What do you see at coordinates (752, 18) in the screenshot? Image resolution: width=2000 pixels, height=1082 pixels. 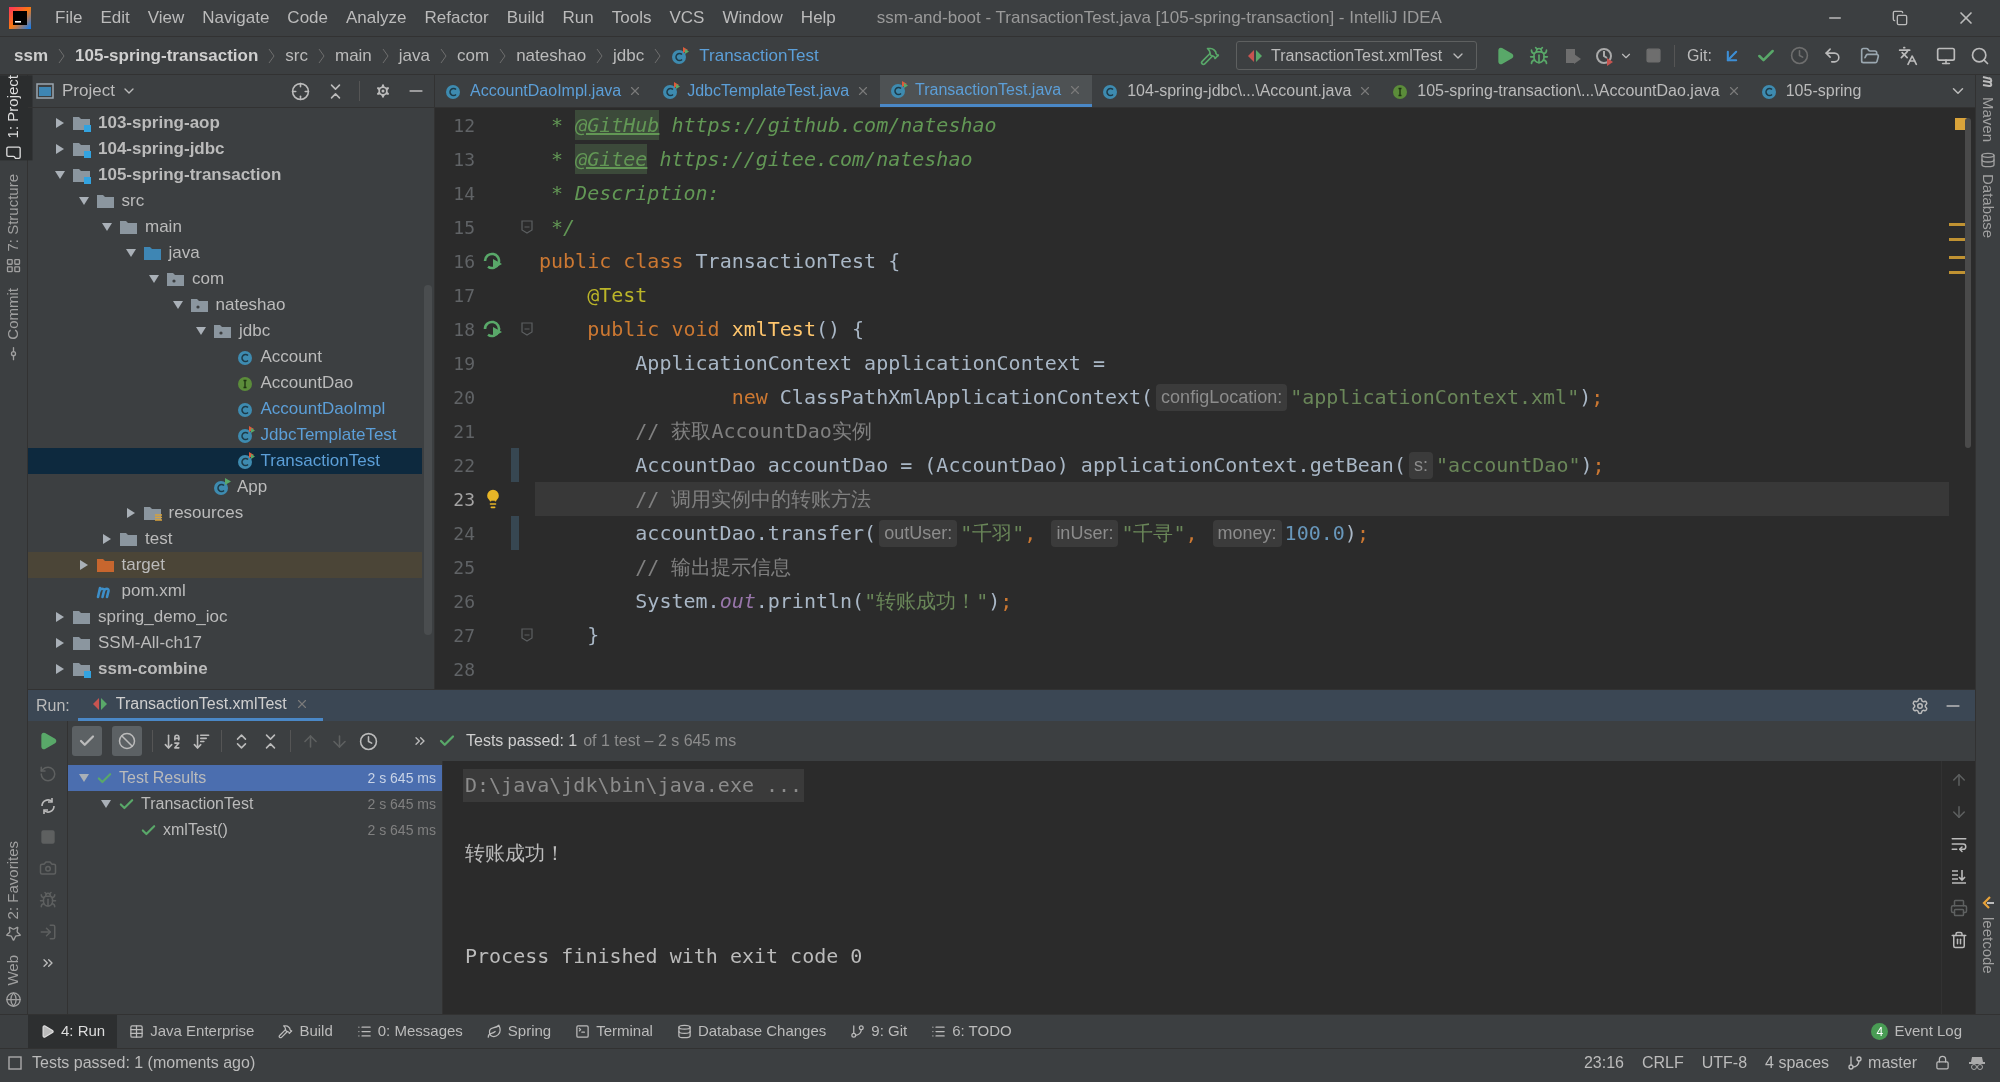 I see `menu-item: Window` at bounding box center [752, 18].